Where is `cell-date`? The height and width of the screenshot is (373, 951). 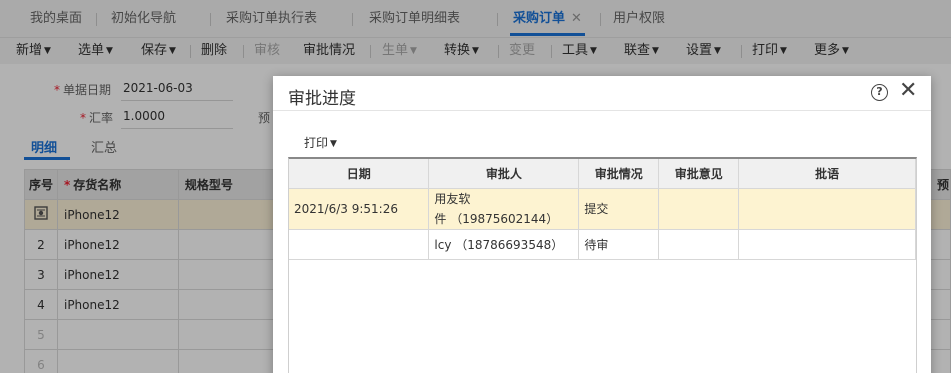
cell-date is located at coordinates (359, 244).